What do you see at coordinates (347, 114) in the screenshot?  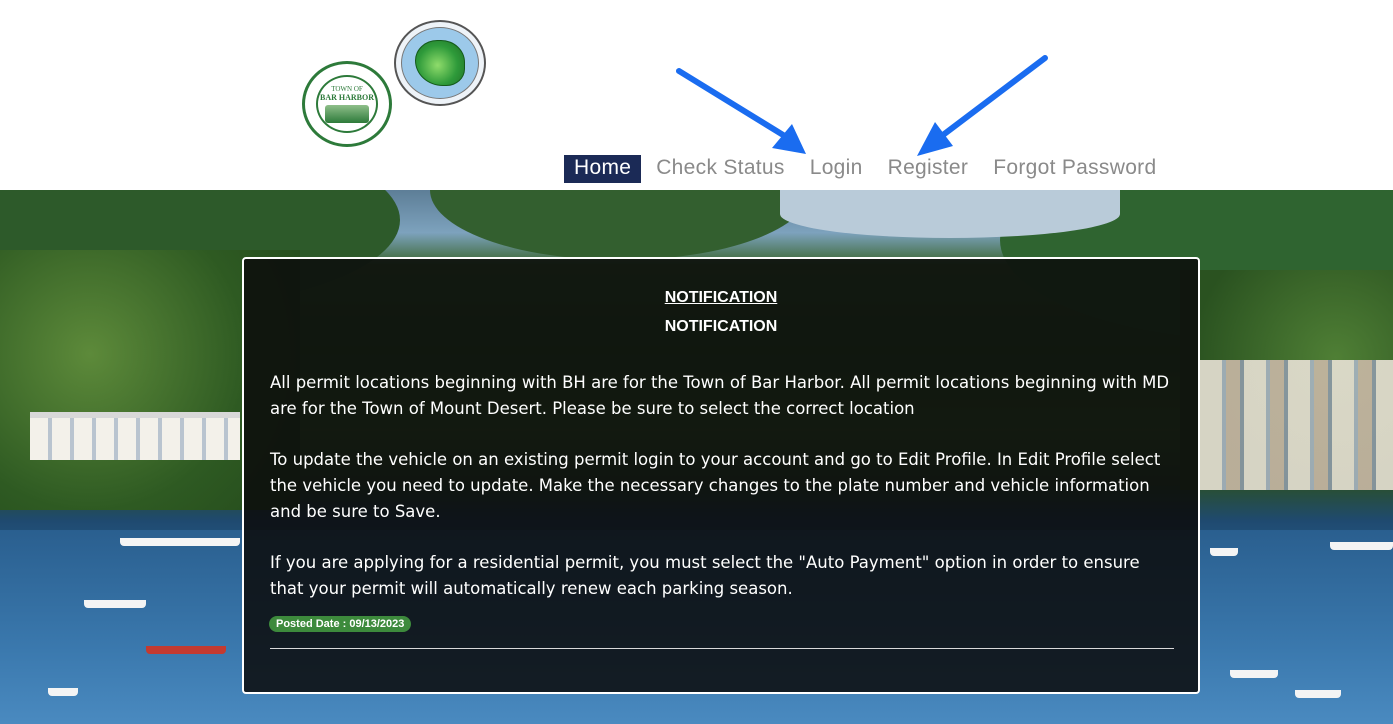 I see `seal-scene-icon` at bounding box center [347, 114].